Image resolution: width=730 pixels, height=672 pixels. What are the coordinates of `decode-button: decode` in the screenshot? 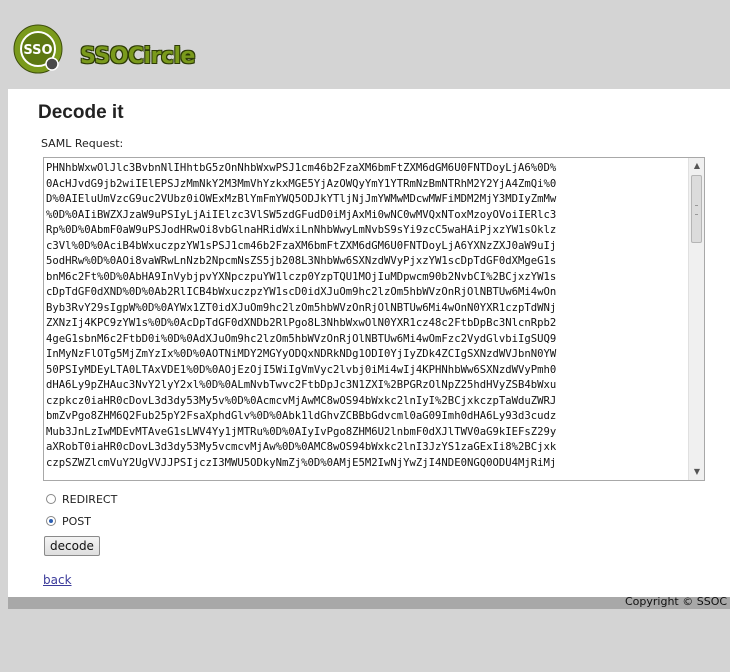 It's located at (72, 546).